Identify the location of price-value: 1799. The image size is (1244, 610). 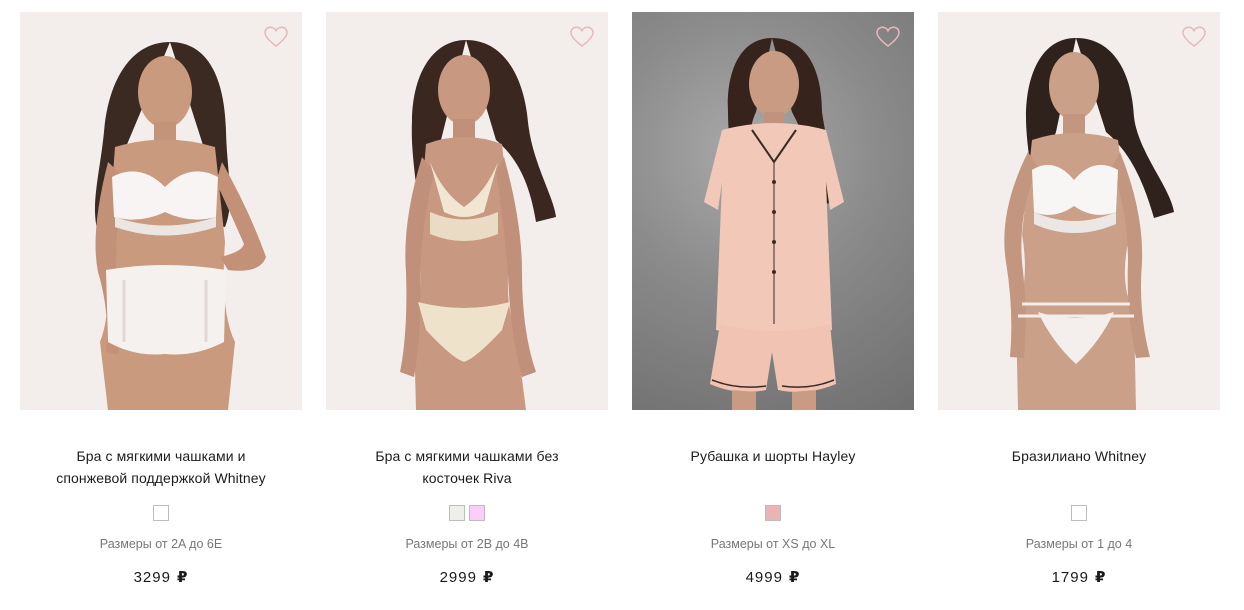
(1070, 577).